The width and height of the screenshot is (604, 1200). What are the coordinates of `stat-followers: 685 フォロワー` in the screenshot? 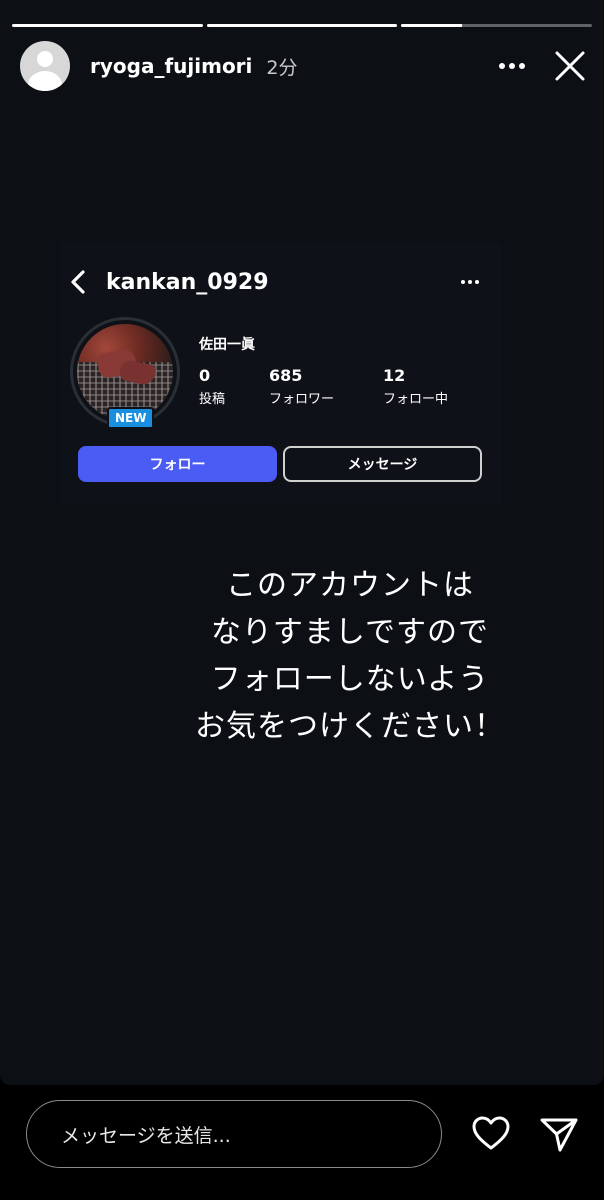 It's located at (326, 386).